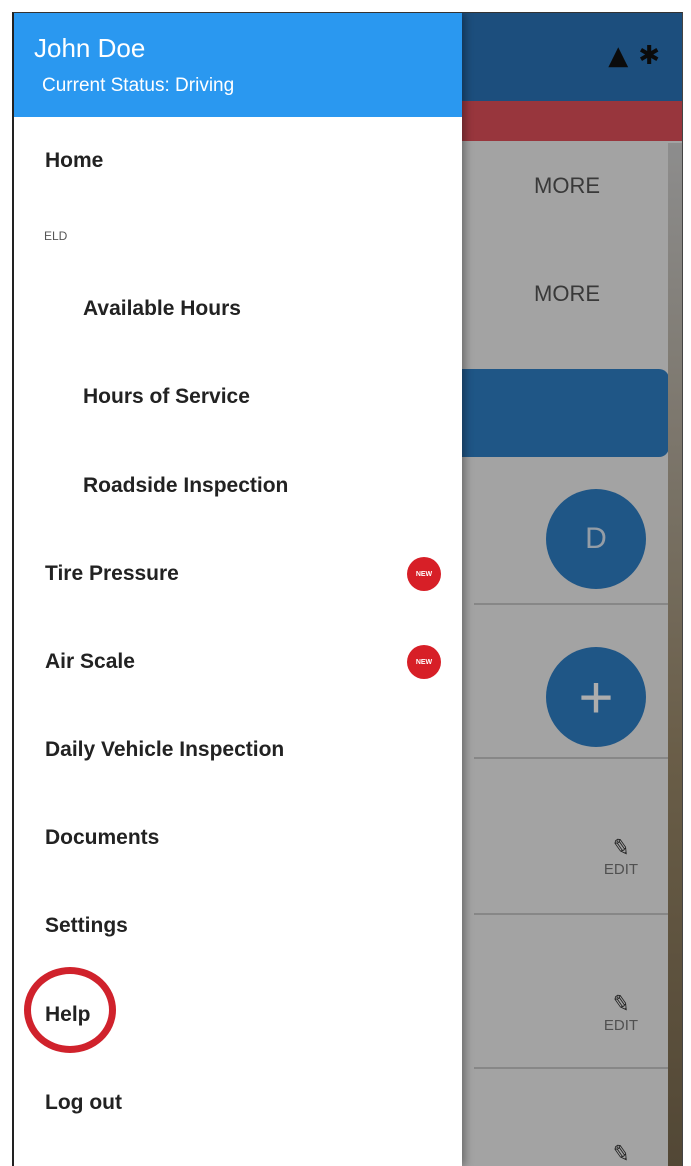 The image size is (691, 1166). What do you see at coordinates (165, 749) in the screenshot?
I see `menu-item-label: Daily Vehicle Inspection` at bounding box center [165, 749].